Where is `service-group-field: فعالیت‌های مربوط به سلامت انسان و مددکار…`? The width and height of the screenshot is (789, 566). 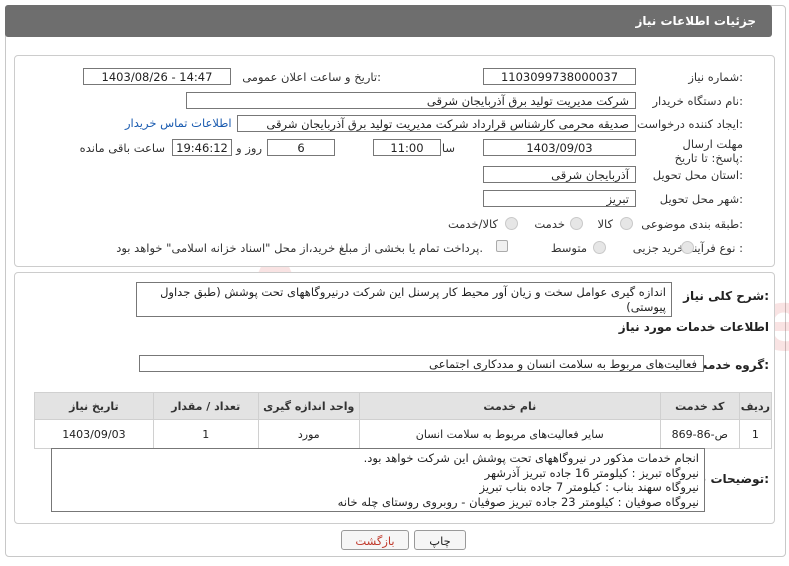 service-group-field: فعالیت‌های مربوط به سلامت انسان و مددکار… is located at coordinates (421, 363).